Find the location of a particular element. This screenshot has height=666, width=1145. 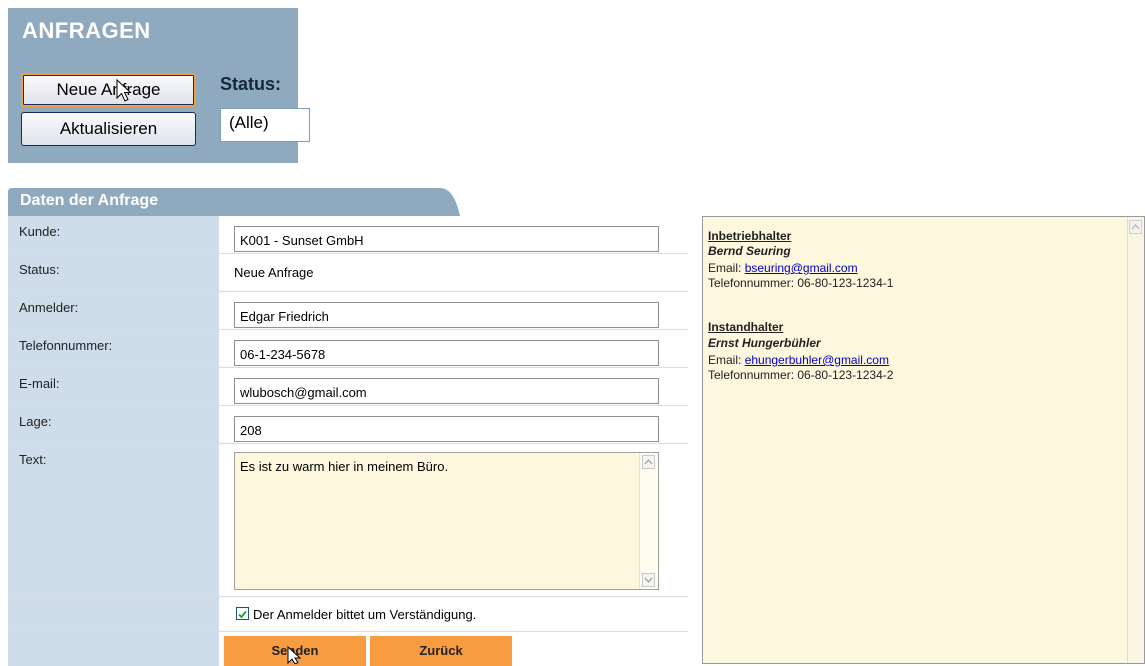

text-label: Text: is located at coordinates (33, 459).